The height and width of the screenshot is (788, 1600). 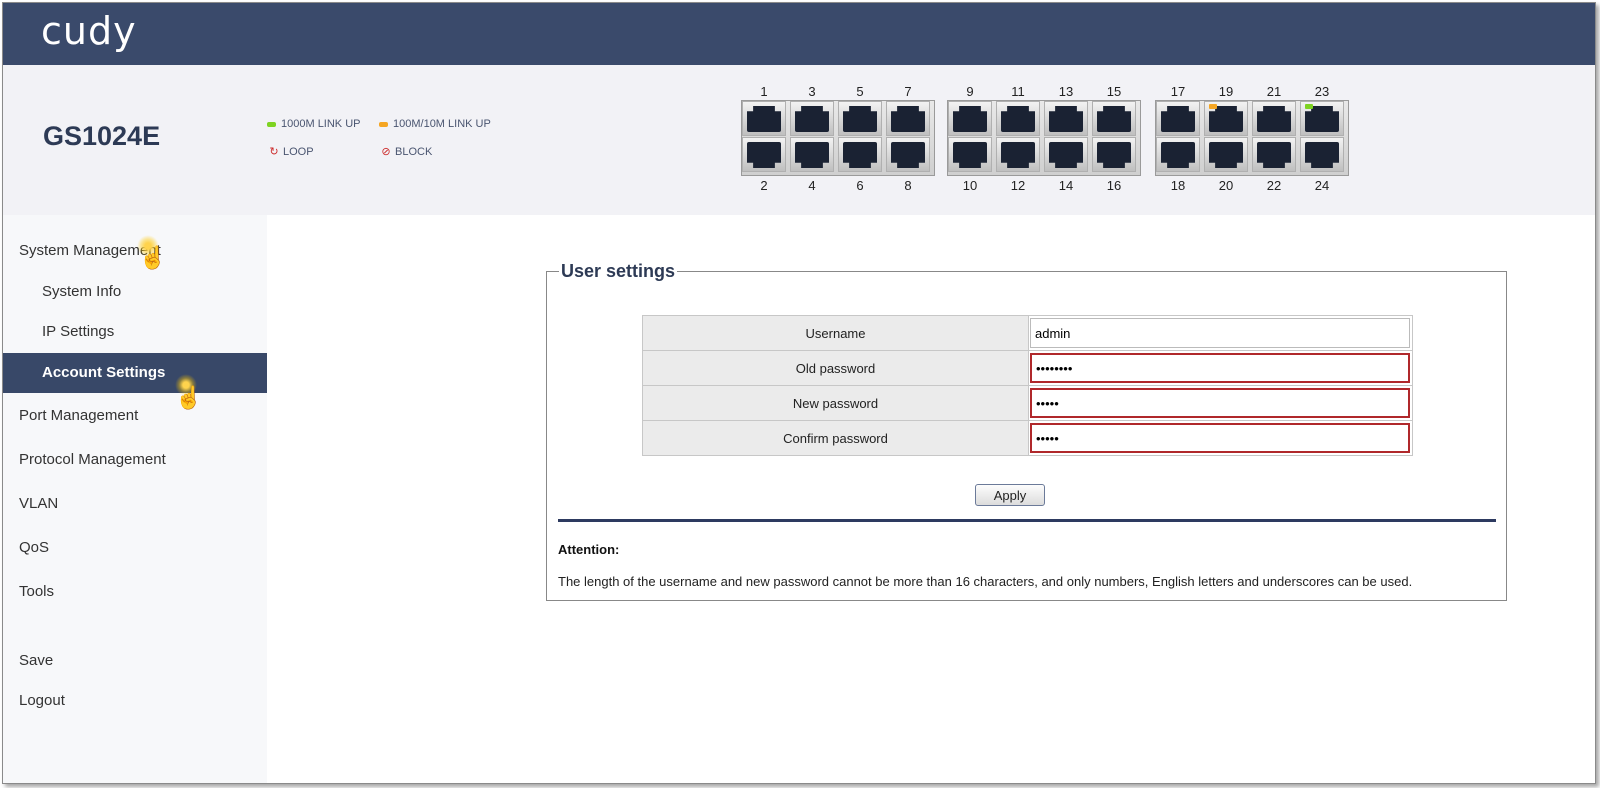 I want to click on old-password-input, so click(x=1220, y=368).